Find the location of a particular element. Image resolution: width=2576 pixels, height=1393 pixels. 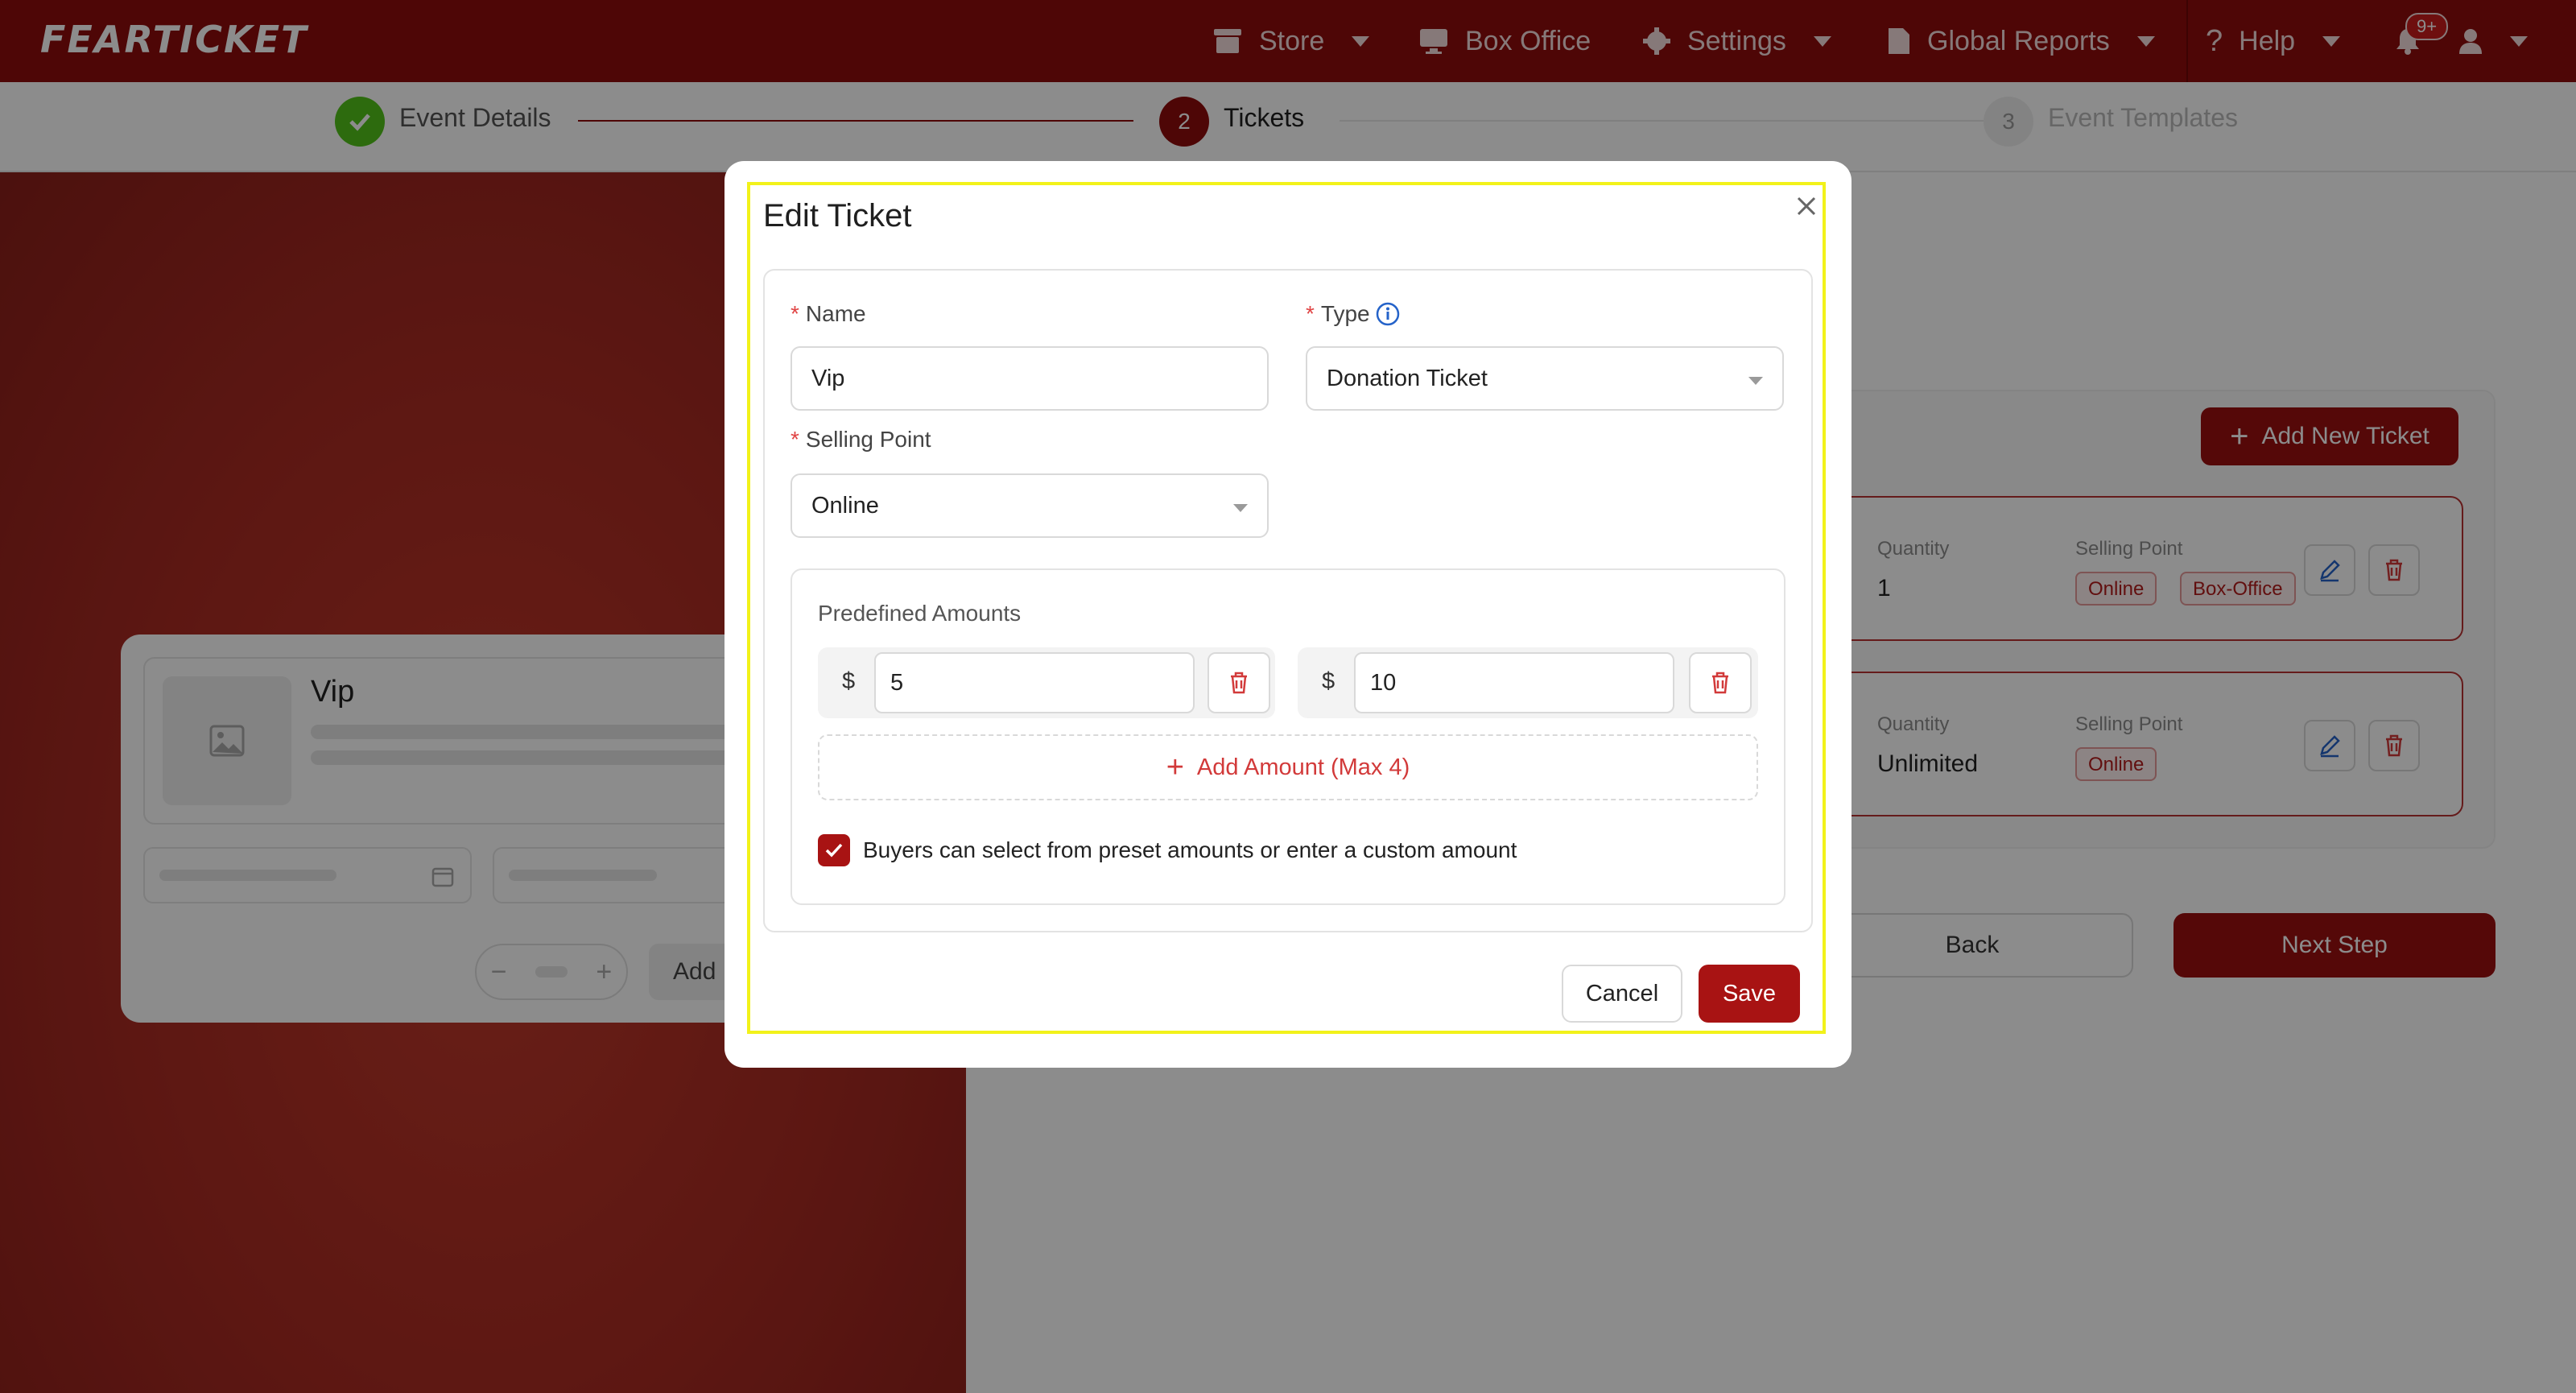

modal-title: Edit Ticket is located at coordinates (837, 216).